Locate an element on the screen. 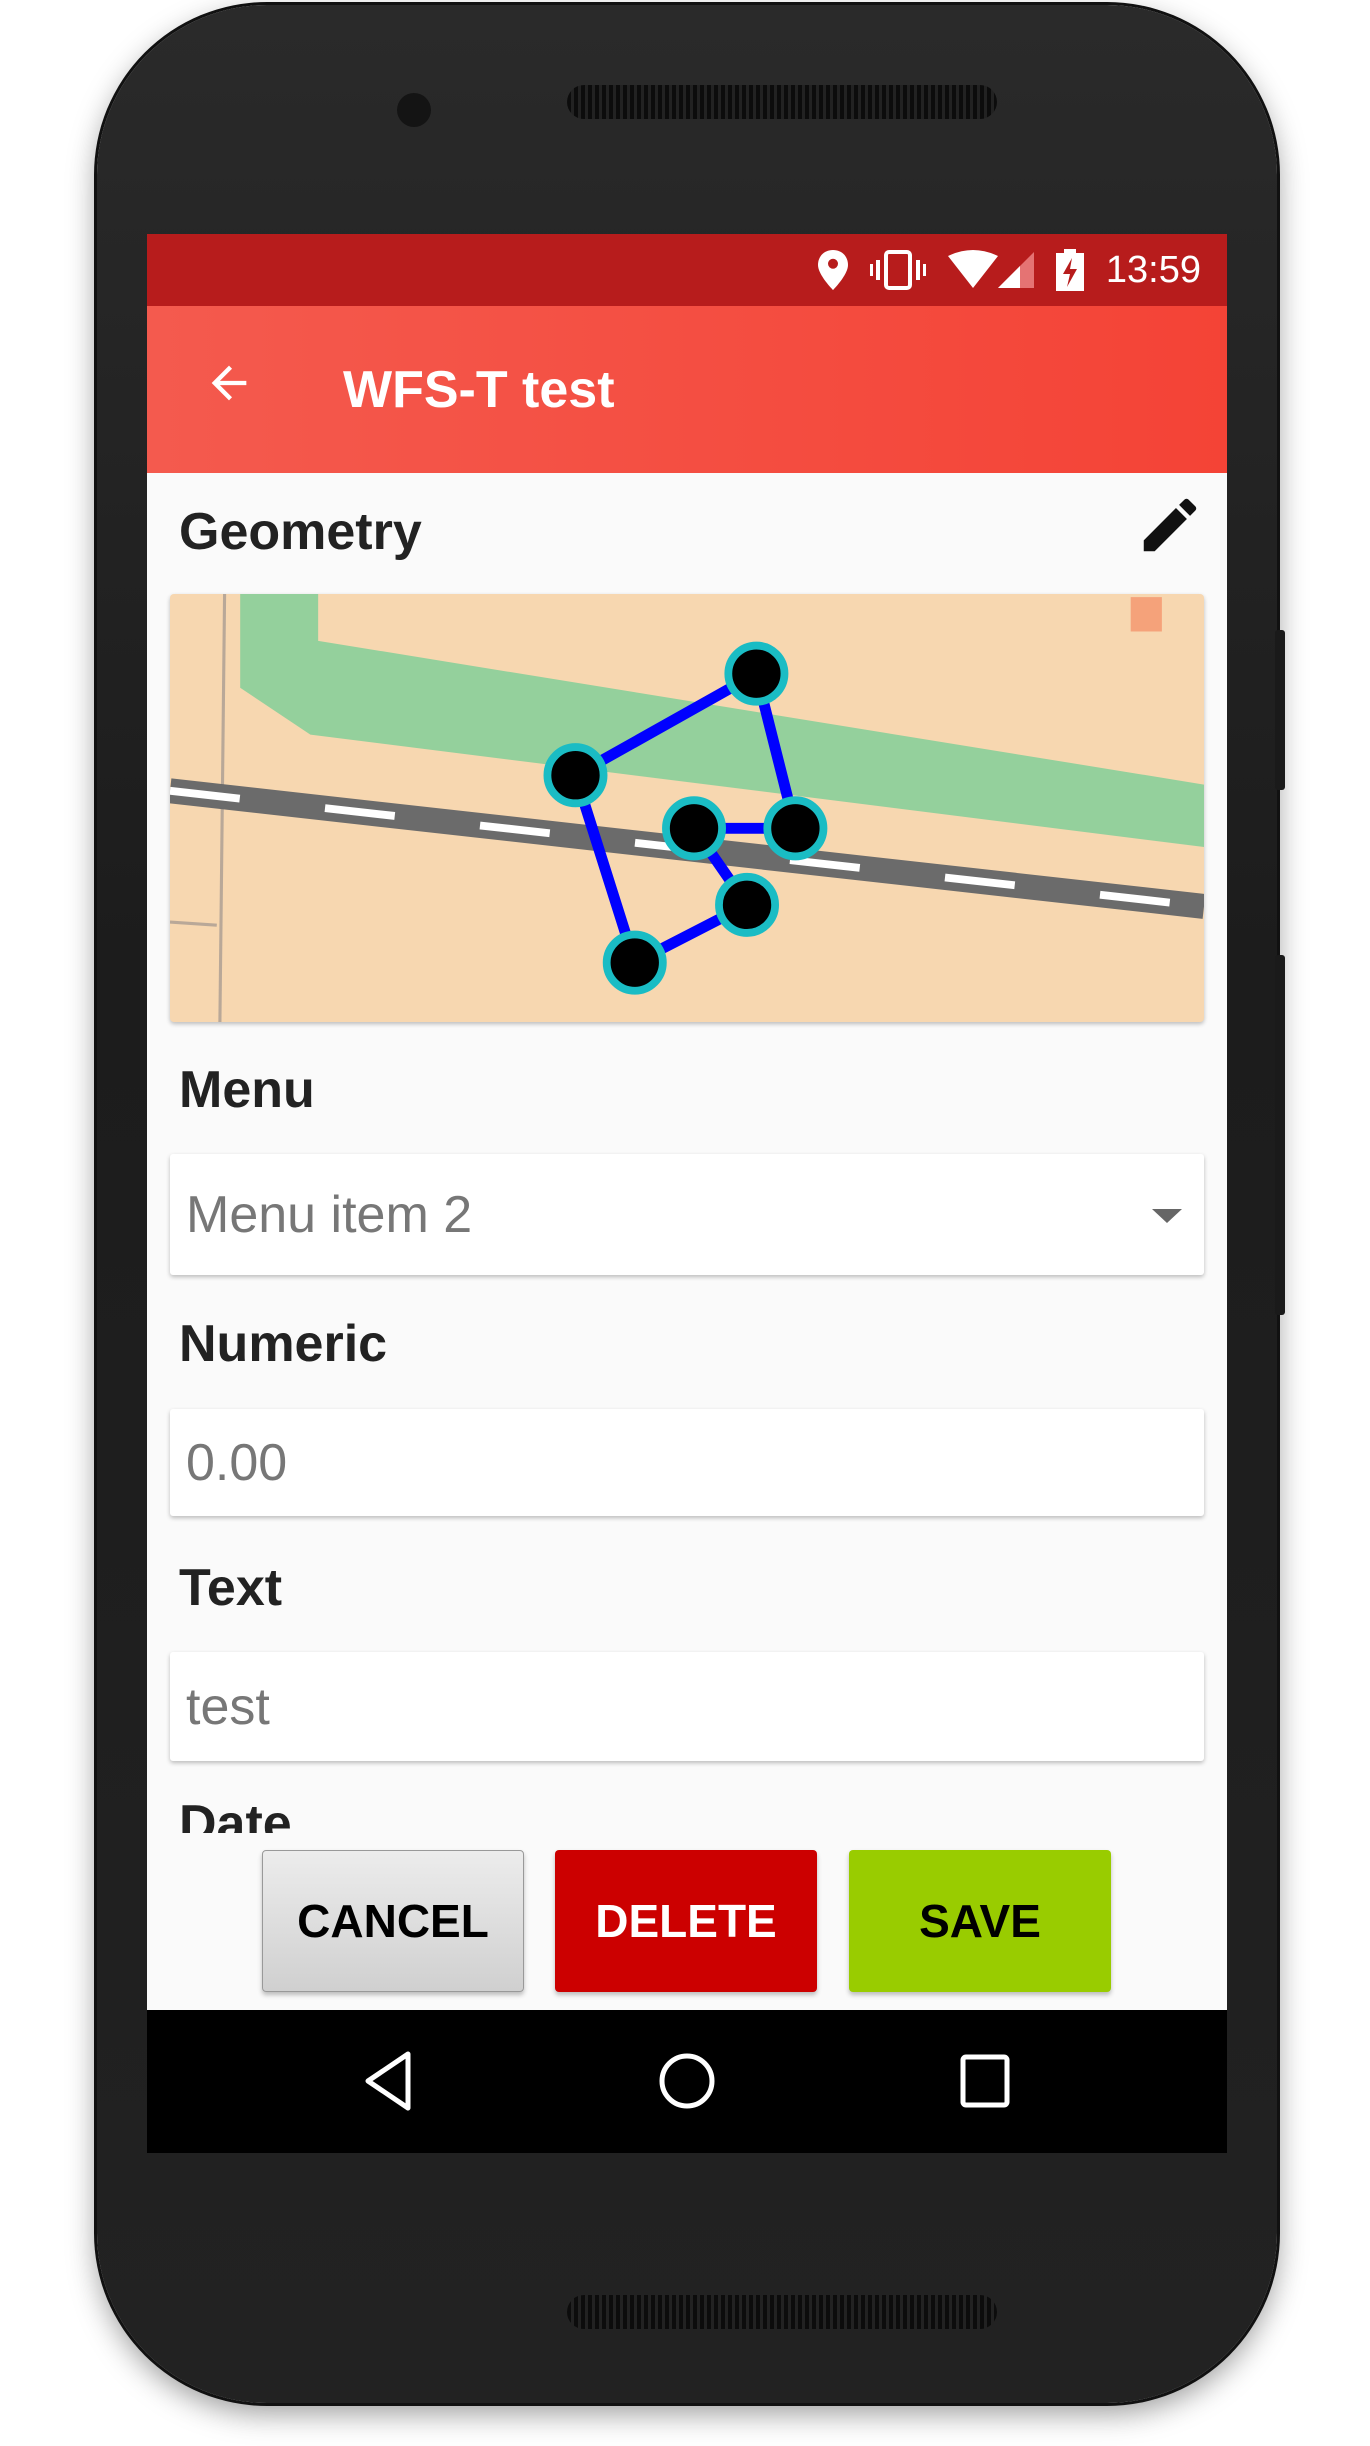  page-title: WFS-T test is located at coordinates (479, 389).